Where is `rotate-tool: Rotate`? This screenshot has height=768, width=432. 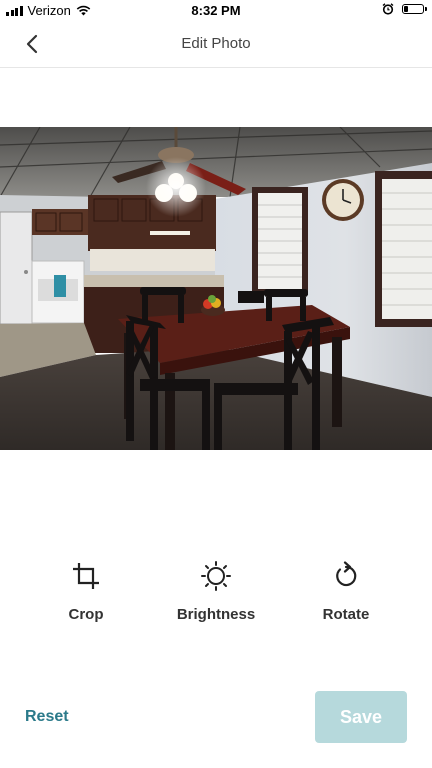
rotate-tool: Rotate is located at coordinates (346, 590).